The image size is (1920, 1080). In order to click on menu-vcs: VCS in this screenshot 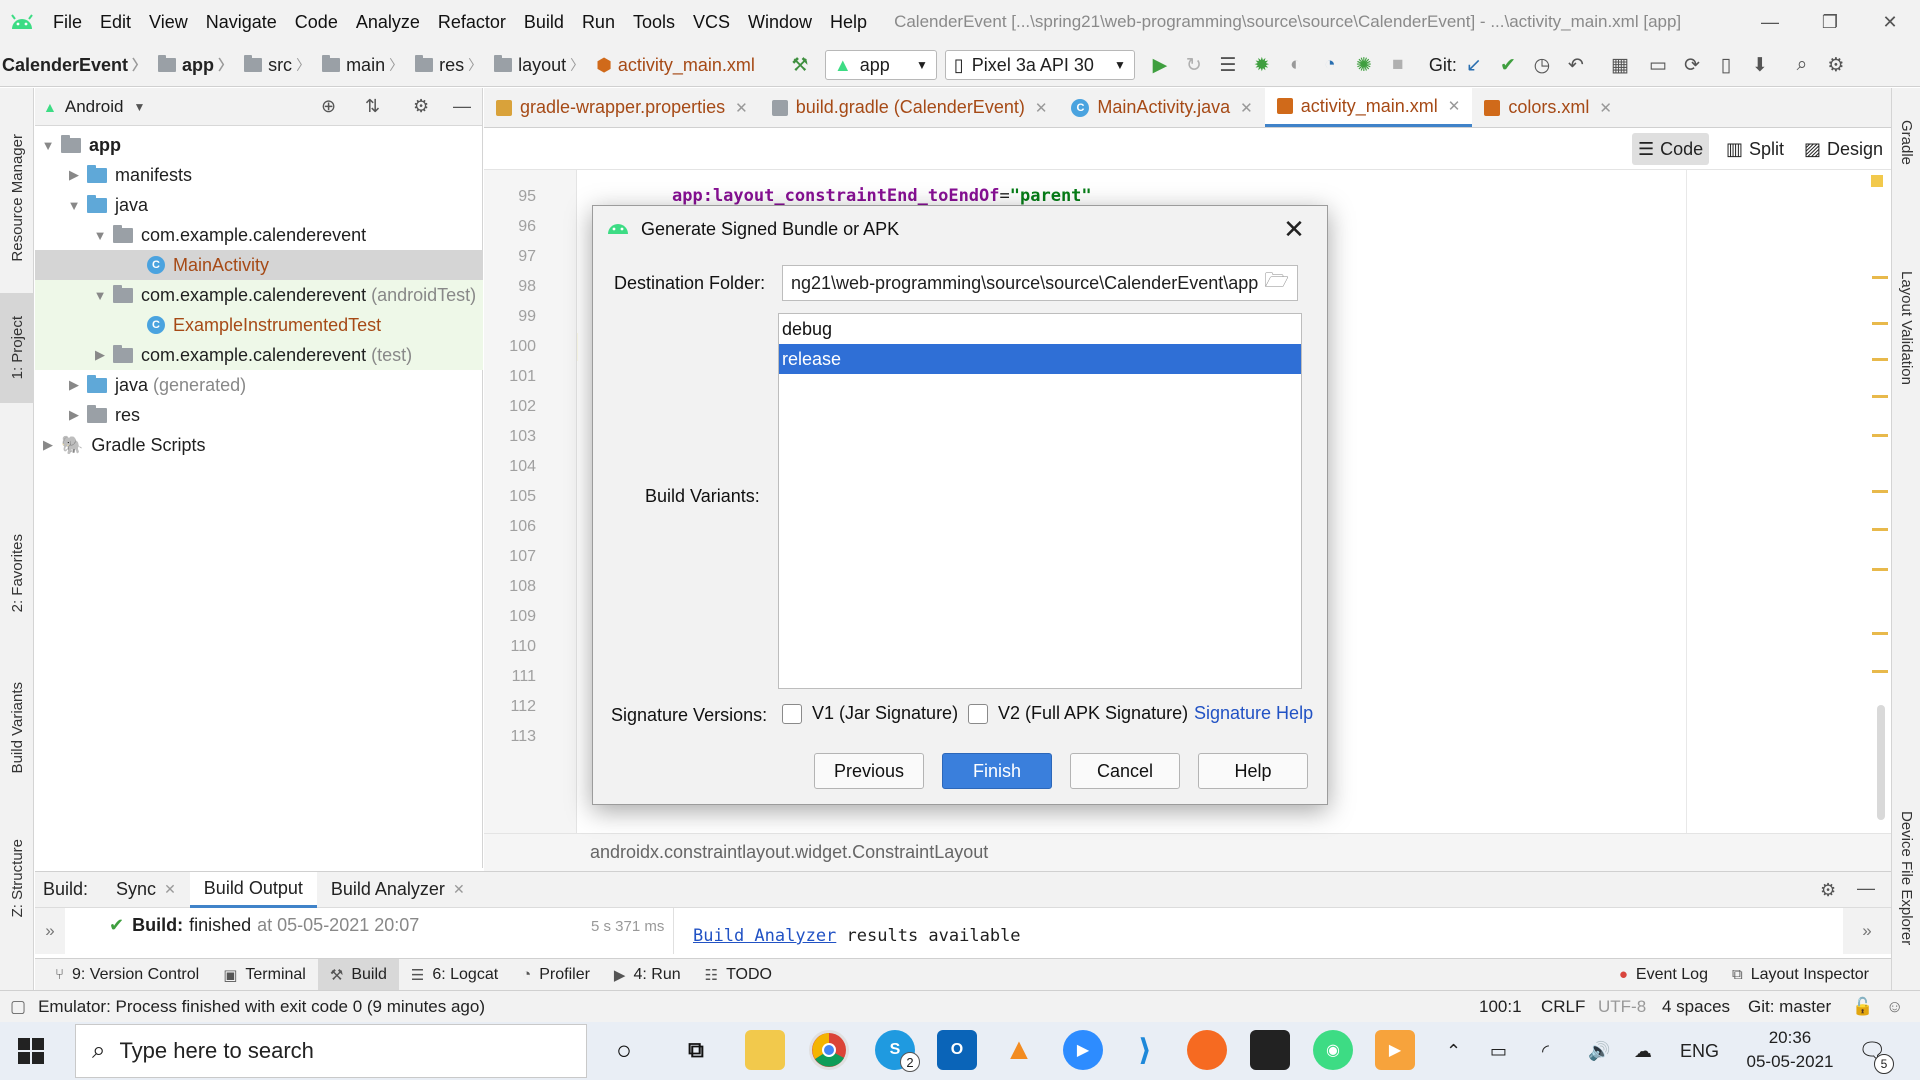, I will do `click(711, 22)`.